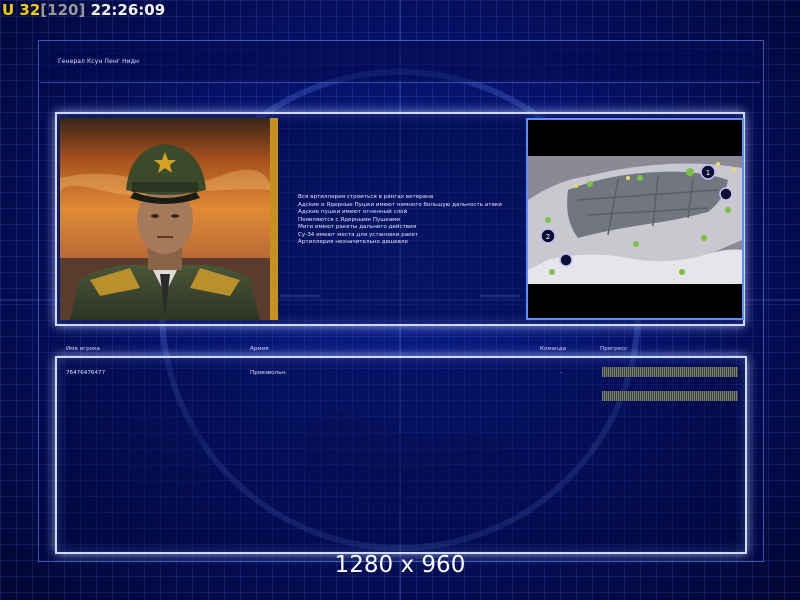  Describe the element at coordinates (259, 349) in the screenshot. I see `column-header-army: Армия` at that location.